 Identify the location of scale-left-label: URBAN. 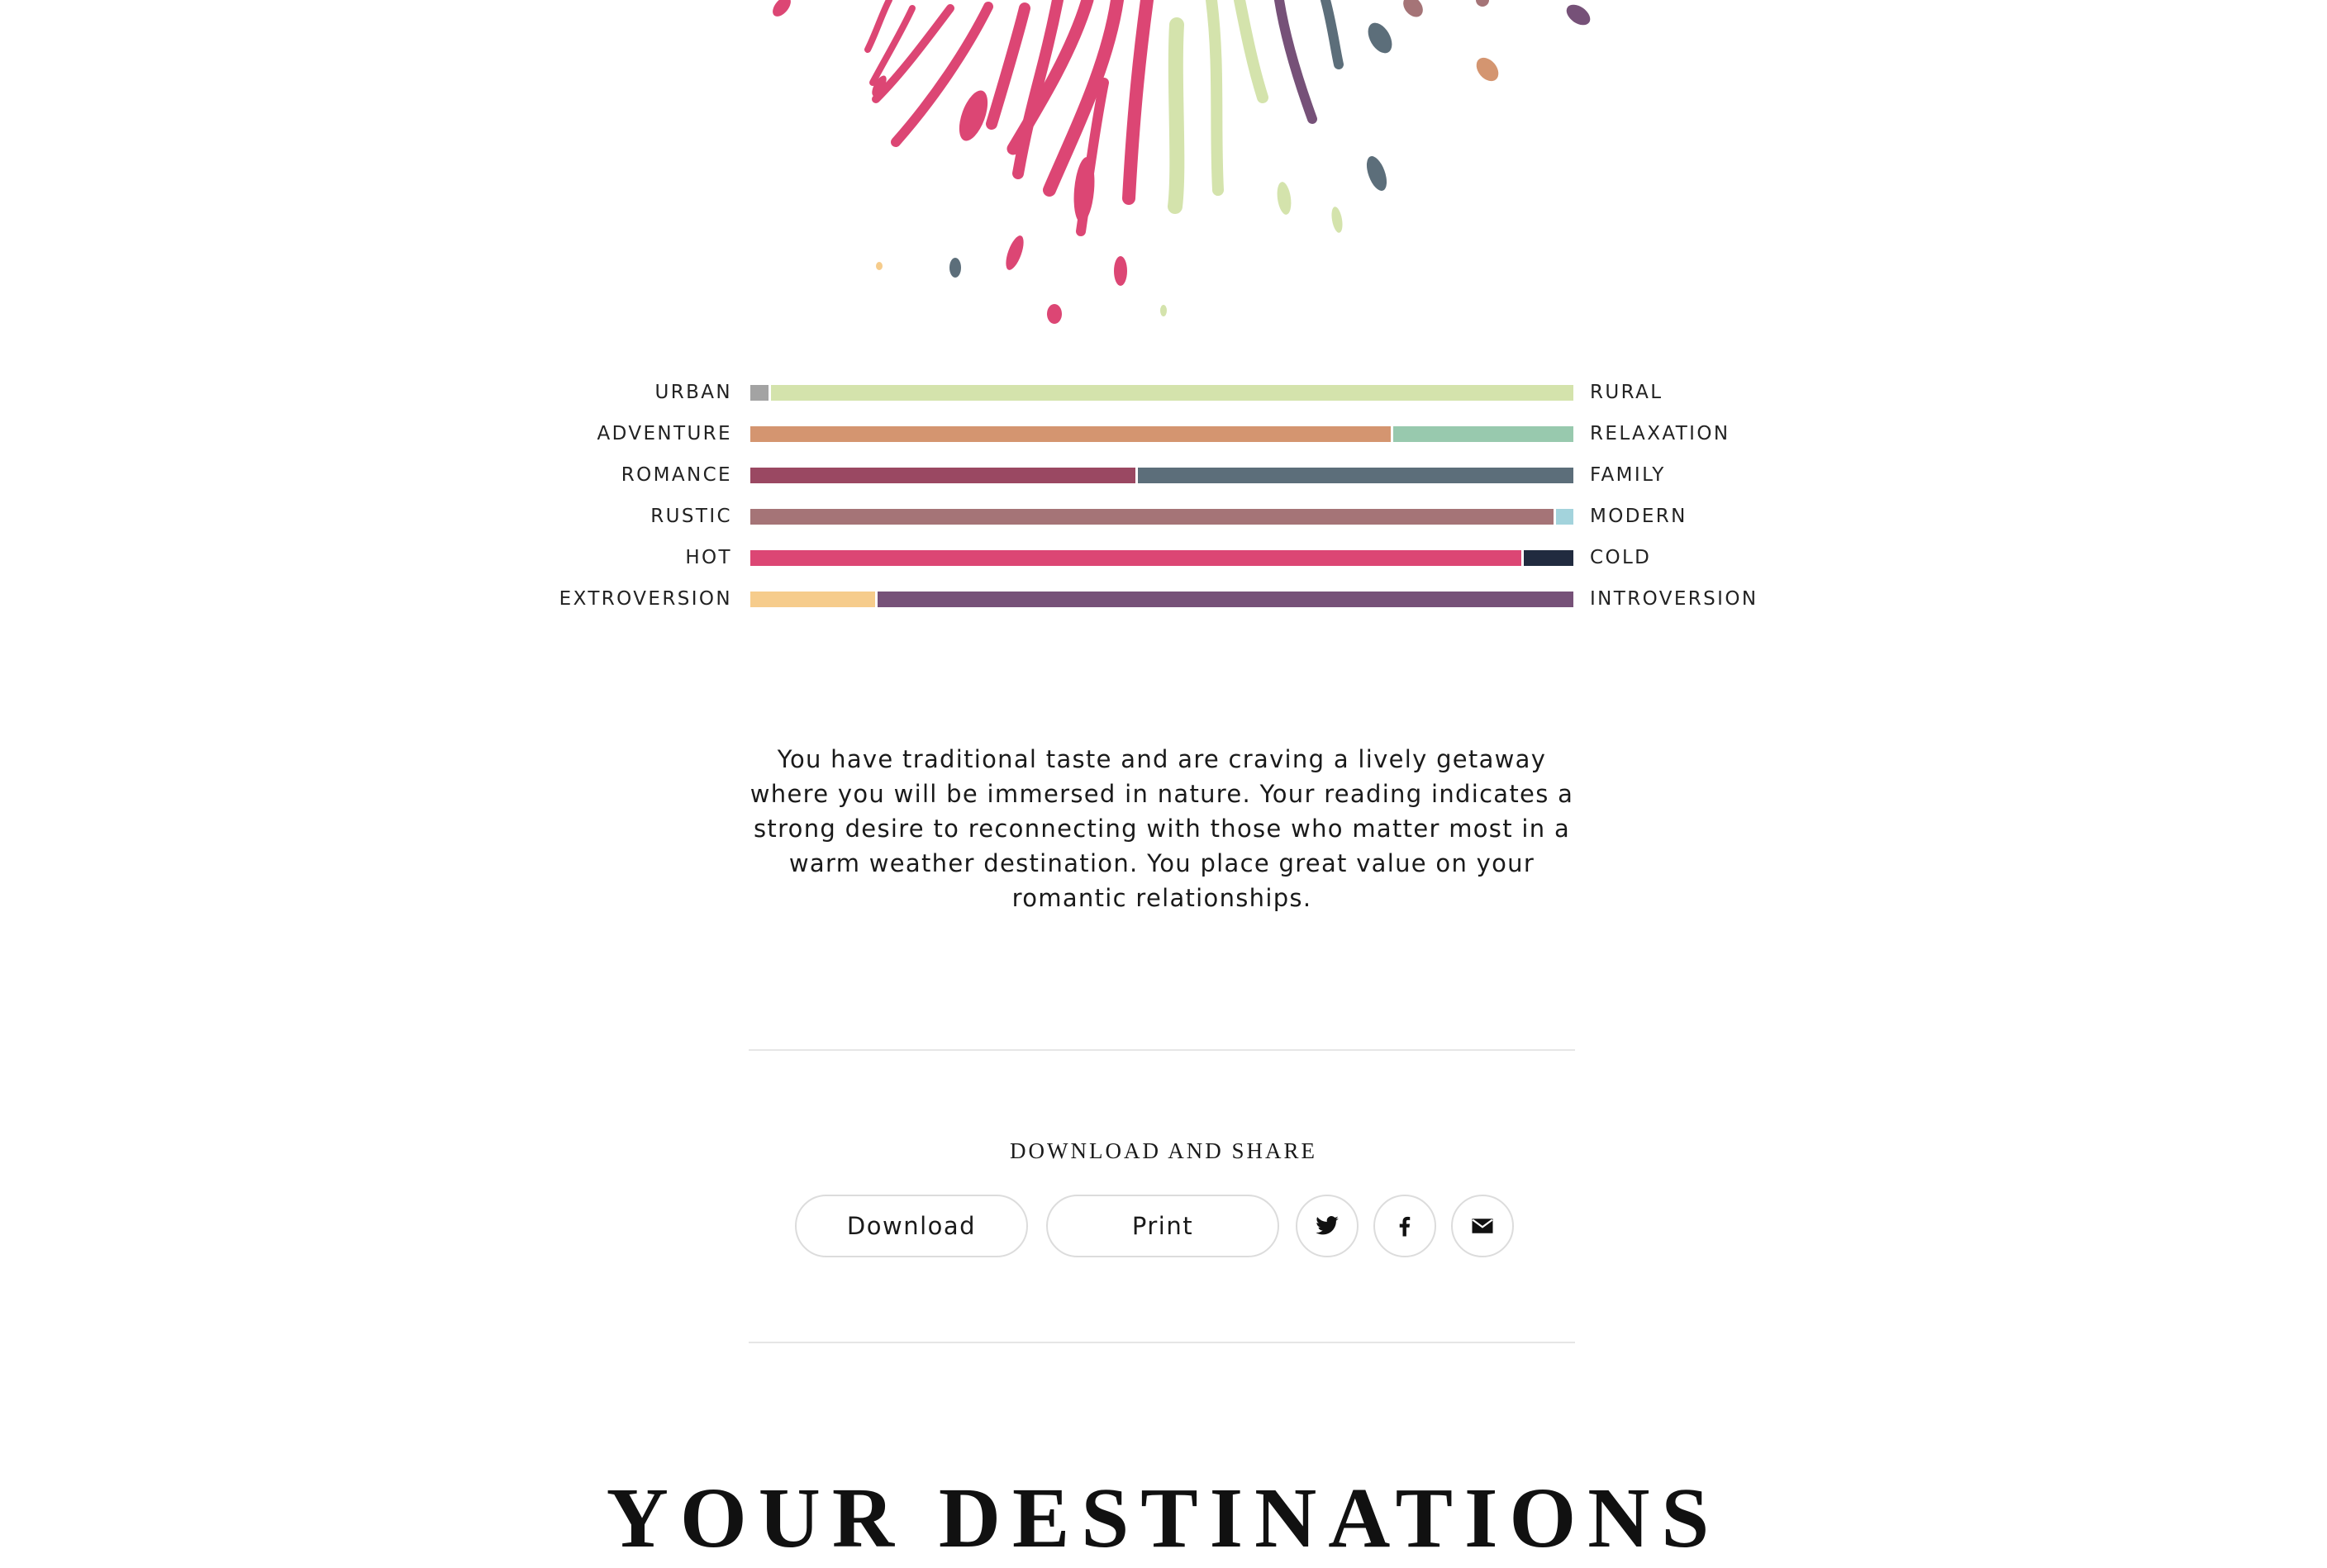
(693, 393).